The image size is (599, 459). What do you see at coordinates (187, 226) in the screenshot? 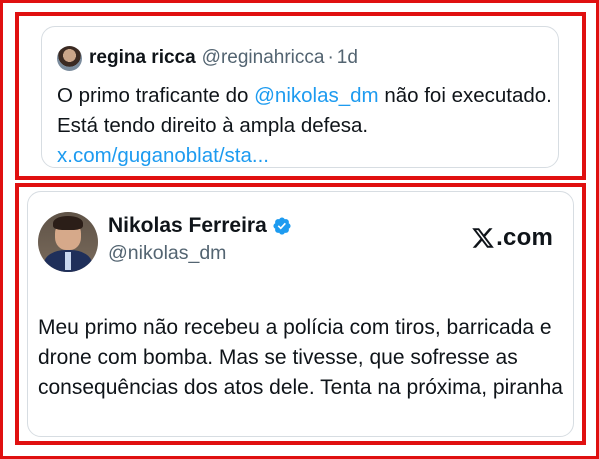
I see `author-name: Nikolas Ferreira` at bounding box center [187, 226].